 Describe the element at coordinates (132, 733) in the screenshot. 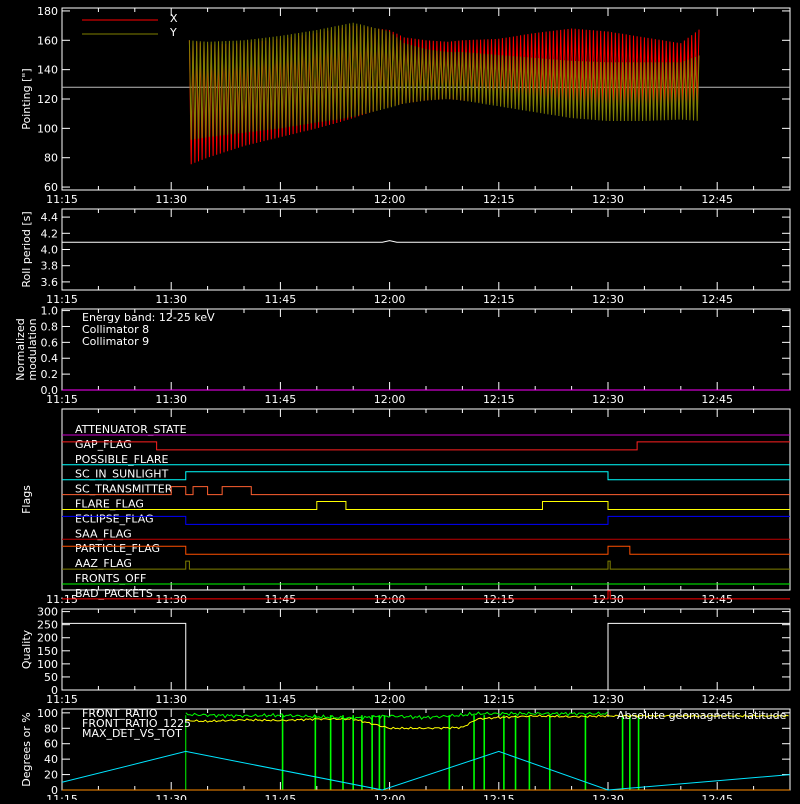

I see `legend-max-det-vs-tot: MAX_DET_VS_TOT` at that location.